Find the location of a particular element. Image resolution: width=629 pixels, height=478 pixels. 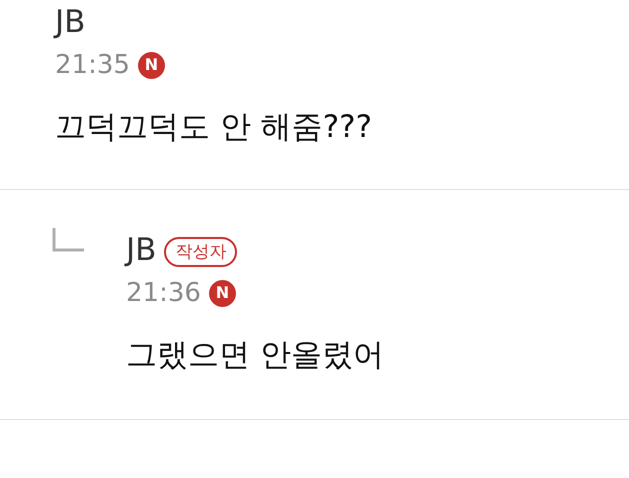

comment-text: 끄덕끄덕도 안 해줌??? is located at coordinates (213, 127).